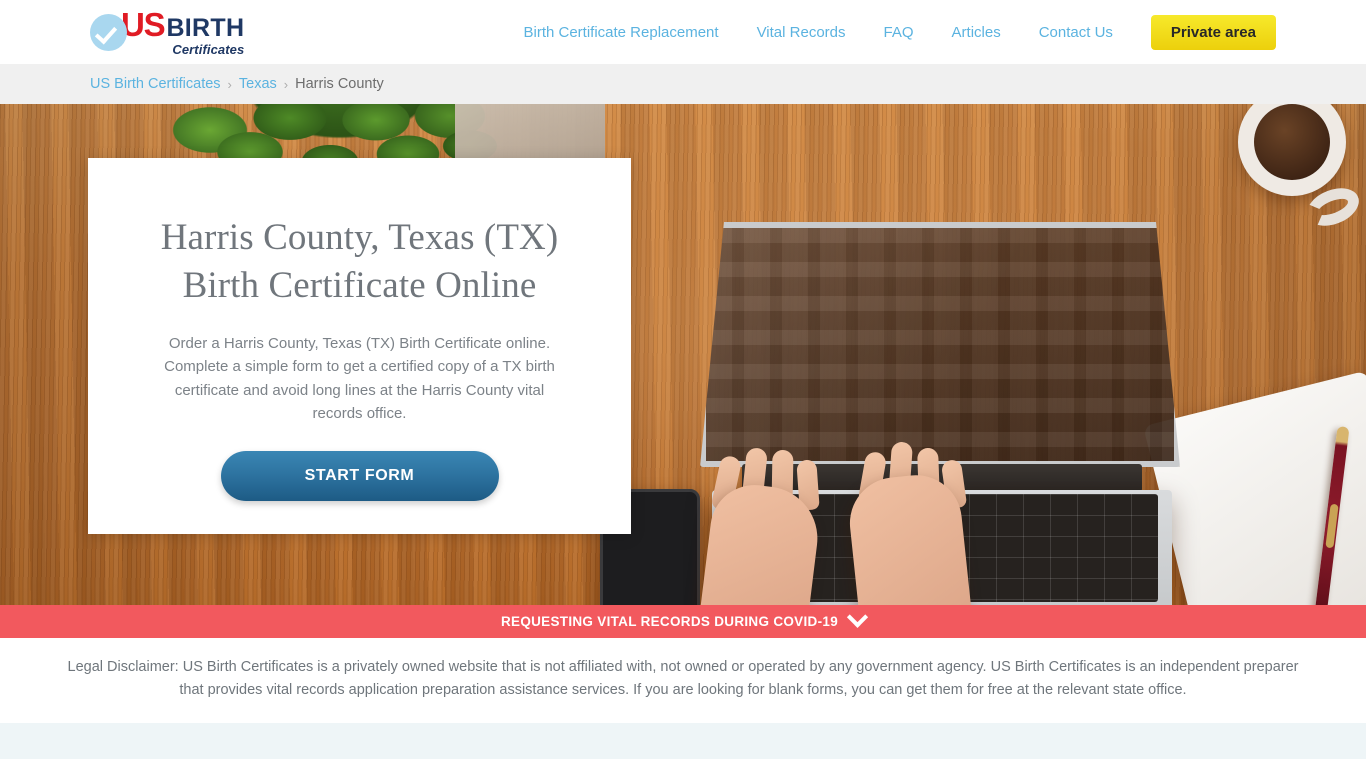  What do you see at coordinates (683, 740) in the screenshot?
I see `next-content-section` at bounding box center [683, 740].